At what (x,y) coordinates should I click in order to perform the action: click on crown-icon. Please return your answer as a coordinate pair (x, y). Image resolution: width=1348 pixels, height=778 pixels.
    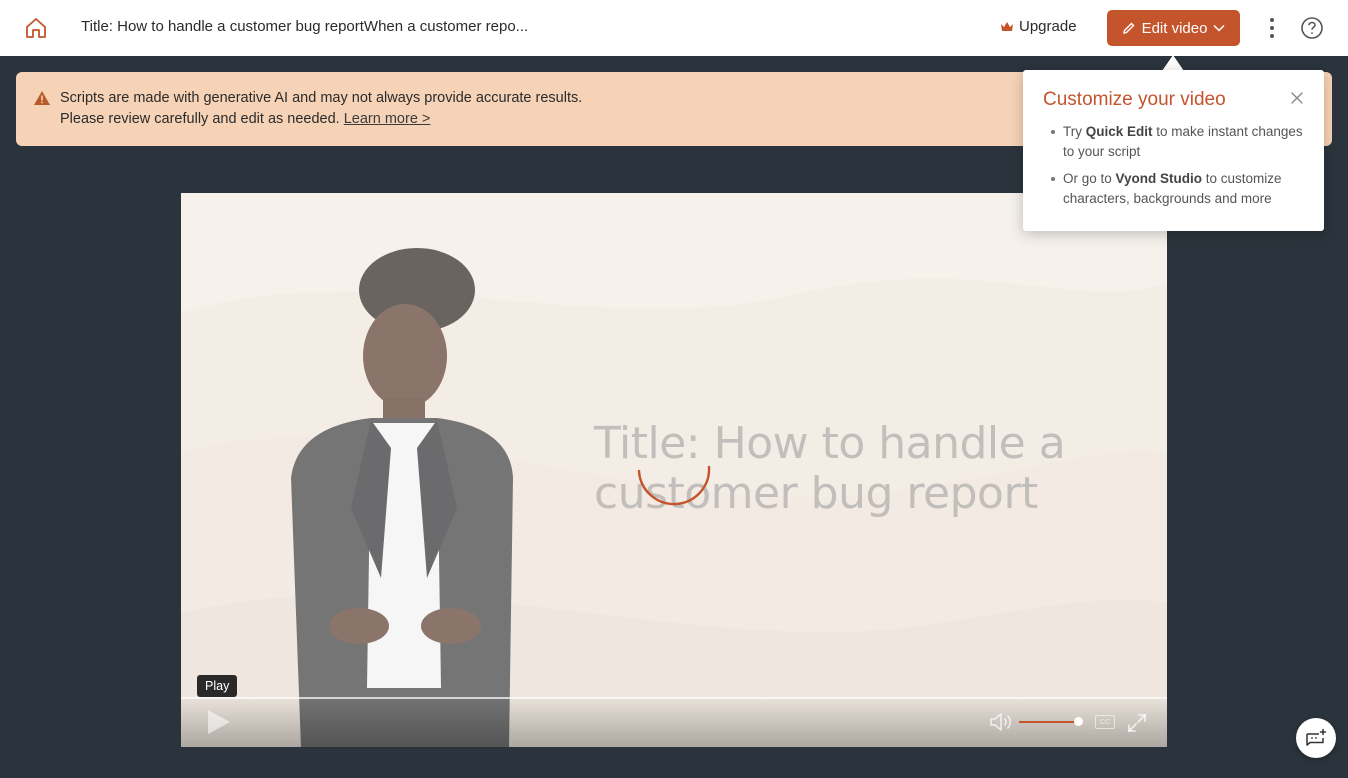
    Looking at the image, I should click on (1007, 26).